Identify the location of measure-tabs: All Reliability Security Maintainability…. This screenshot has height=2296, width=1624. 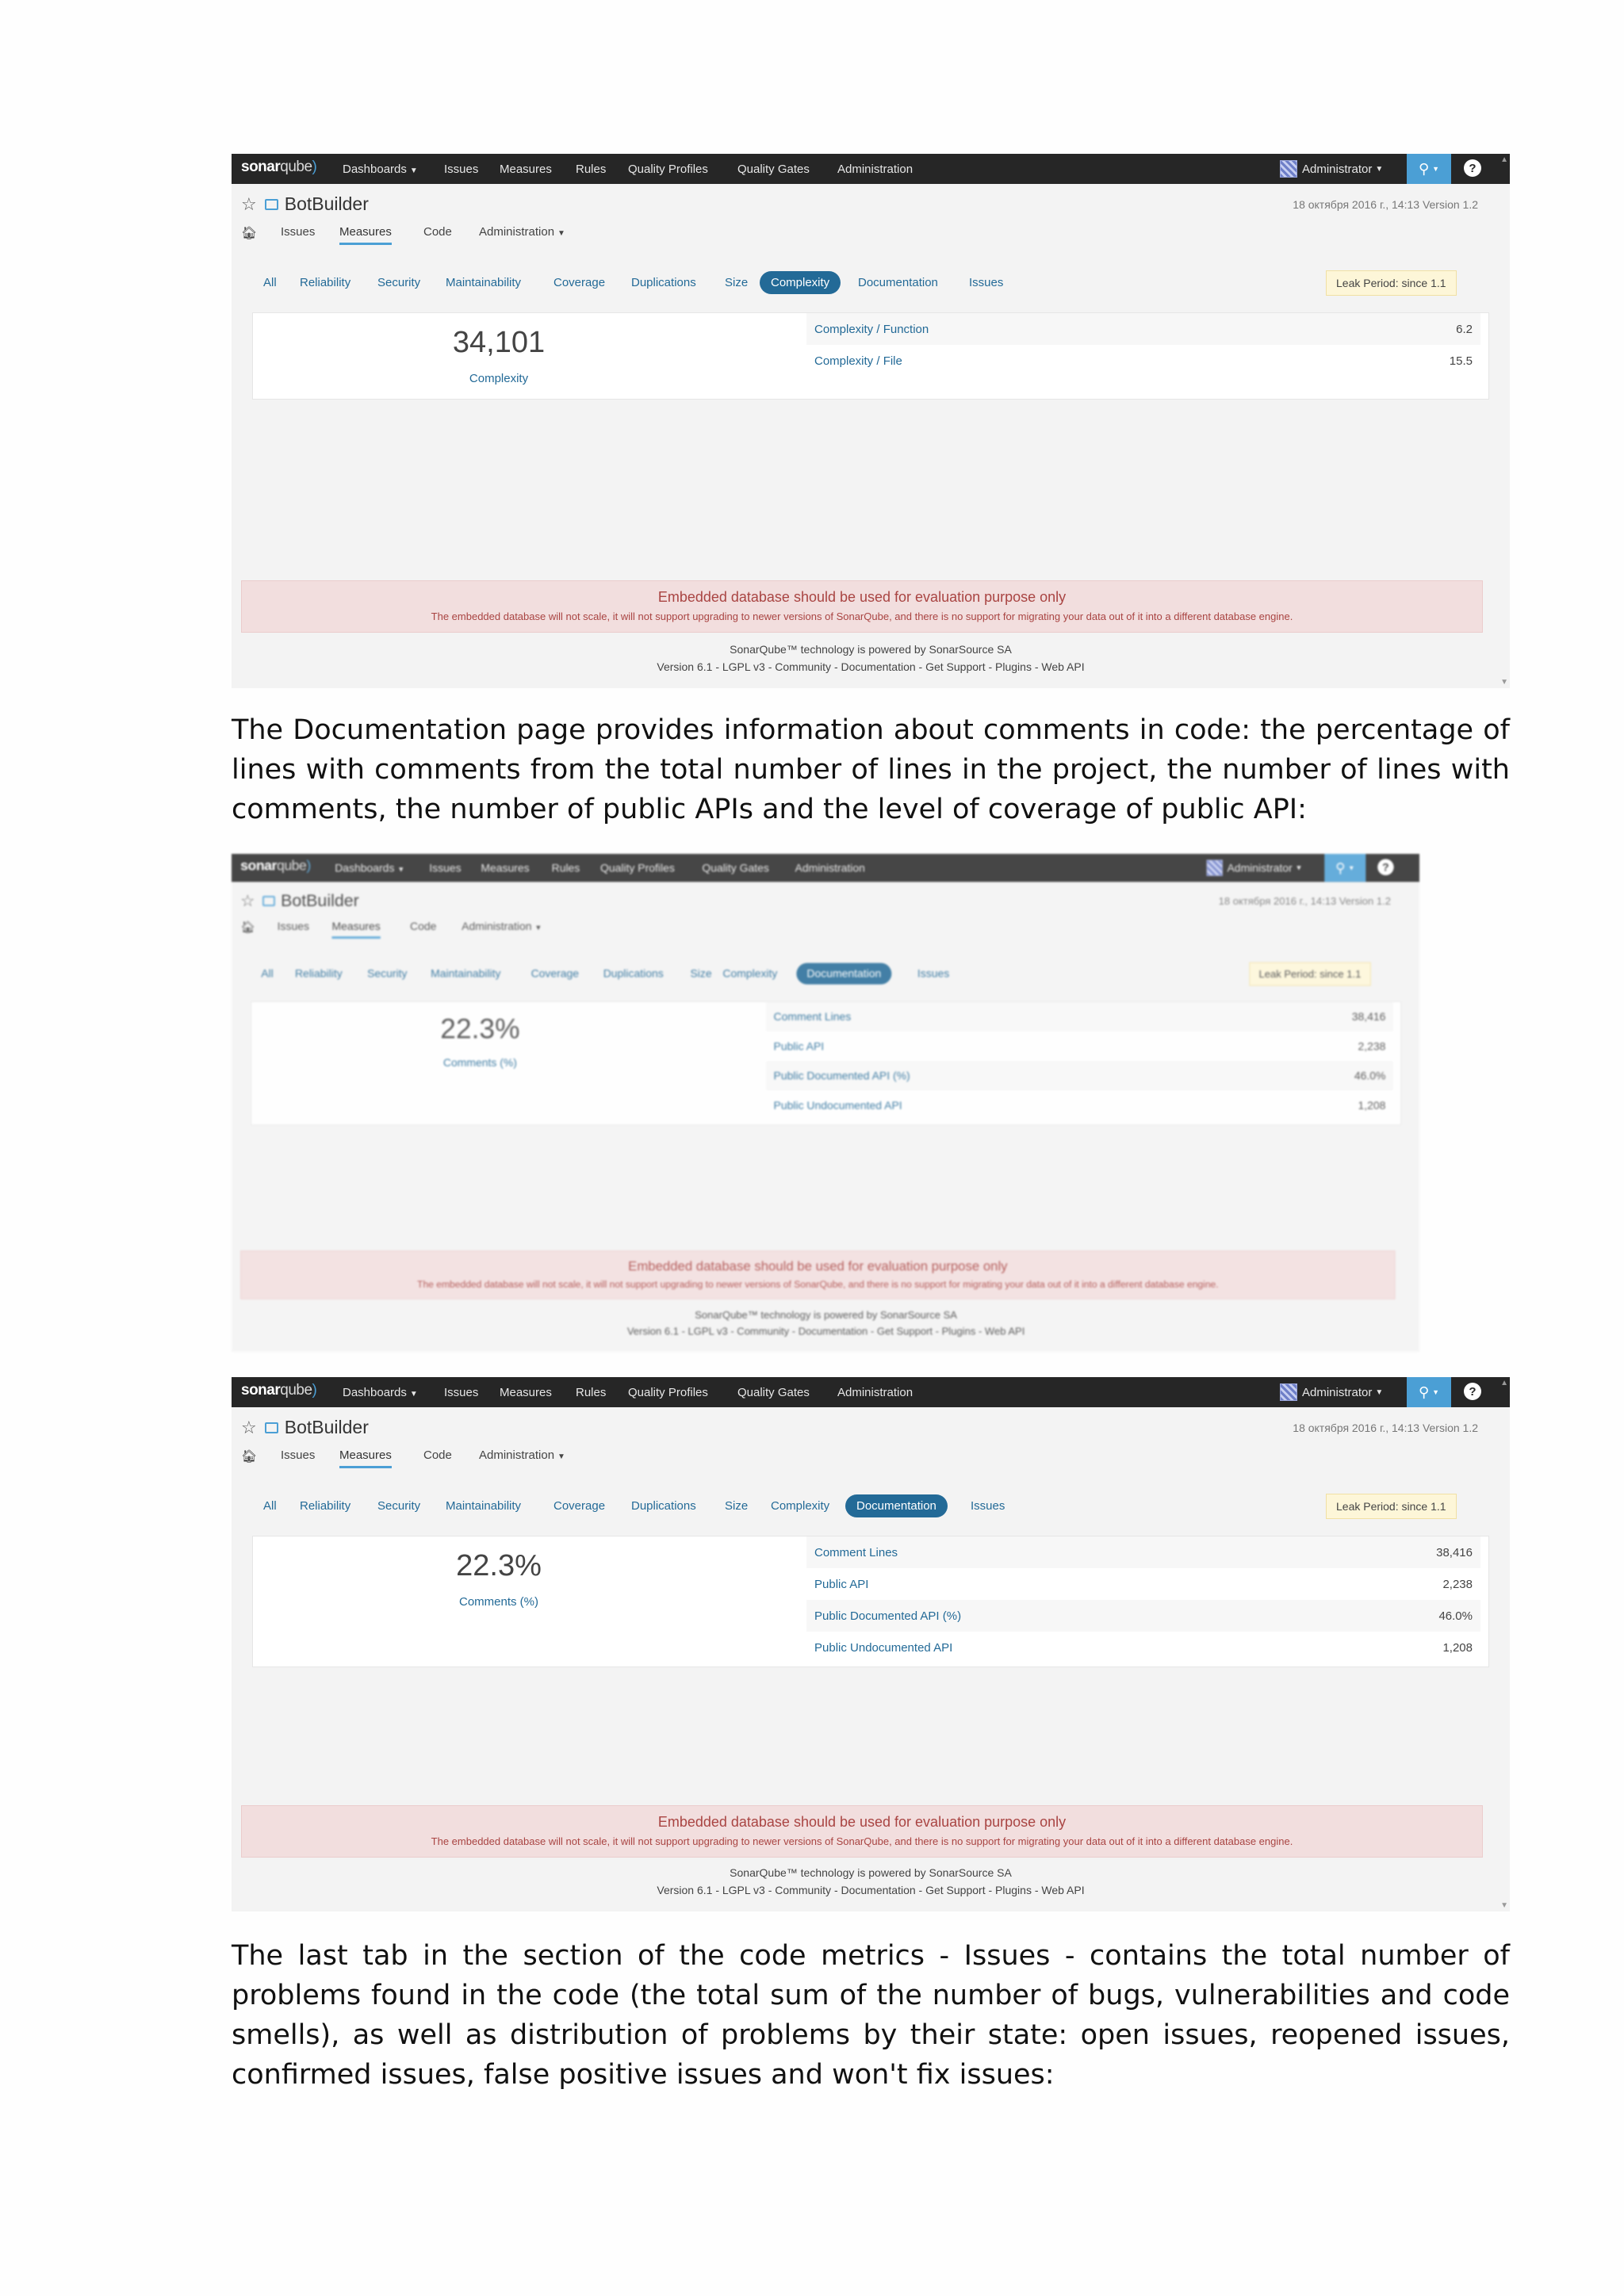
(825, 975).